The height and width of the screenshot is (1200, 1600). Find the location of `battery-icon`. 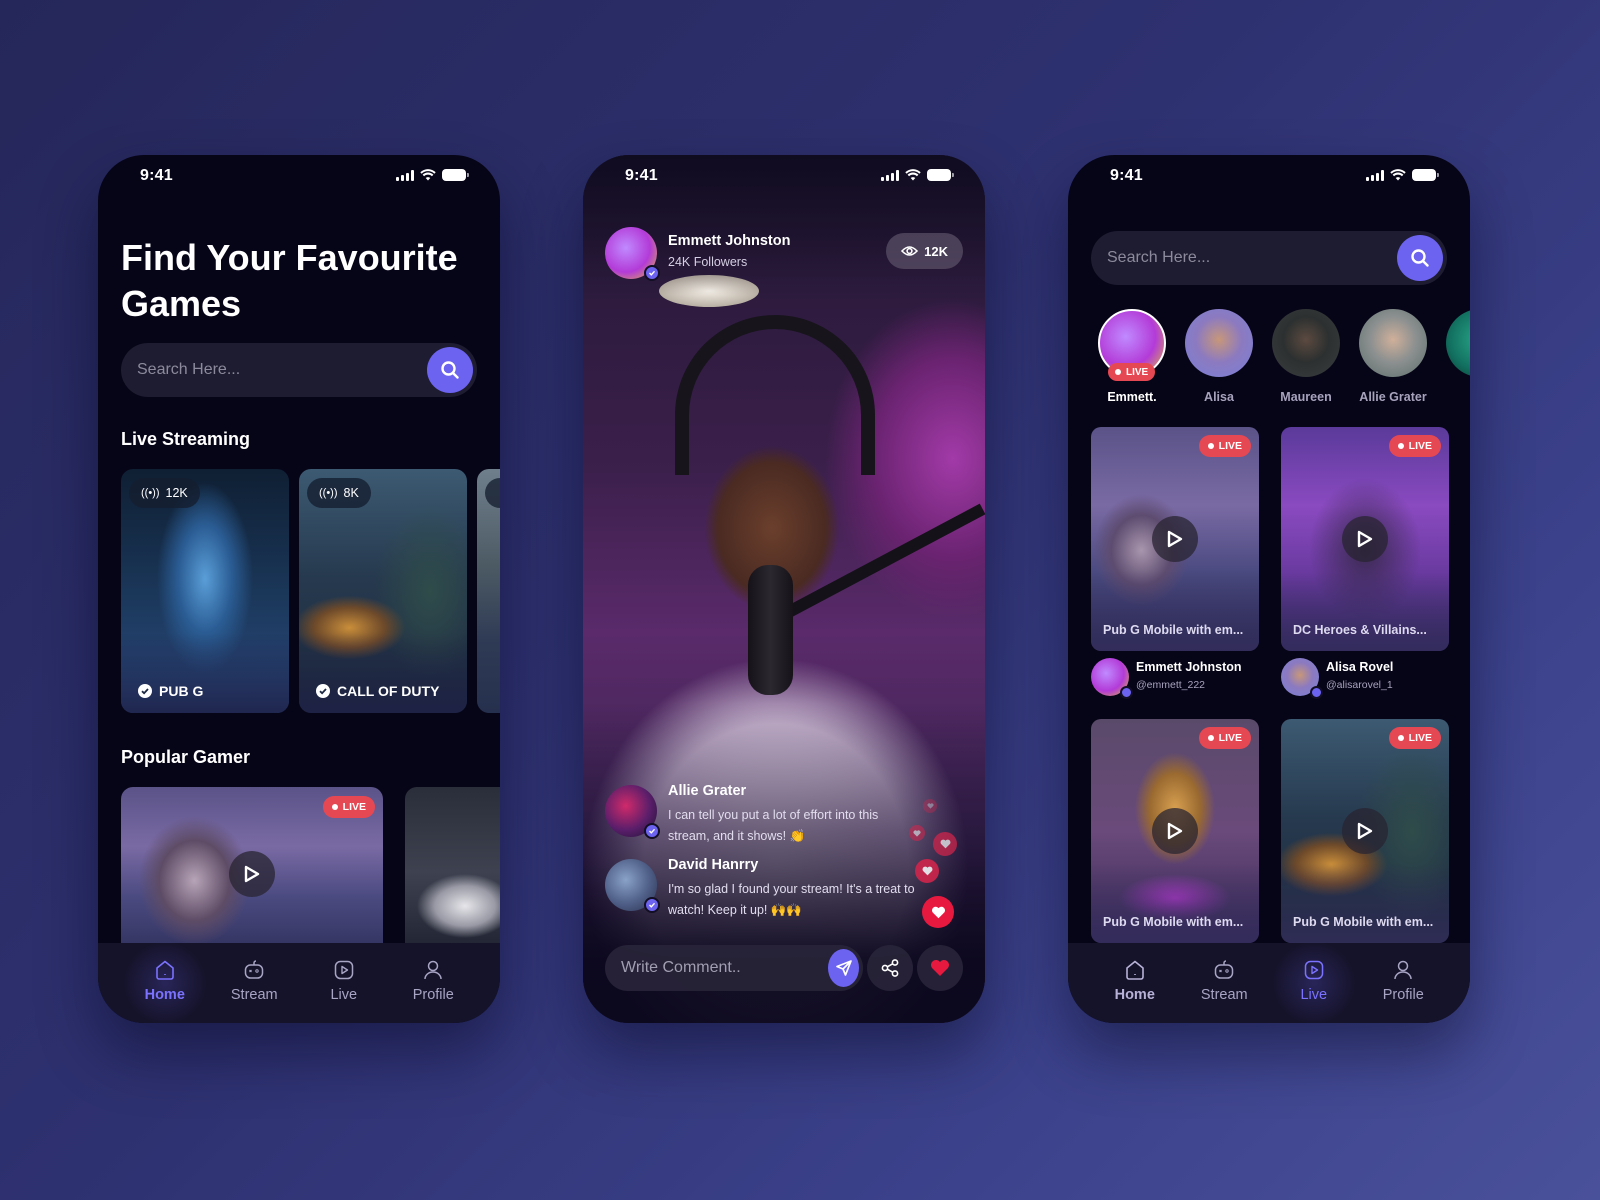

battery-icon is located at coordinates (455, 175).